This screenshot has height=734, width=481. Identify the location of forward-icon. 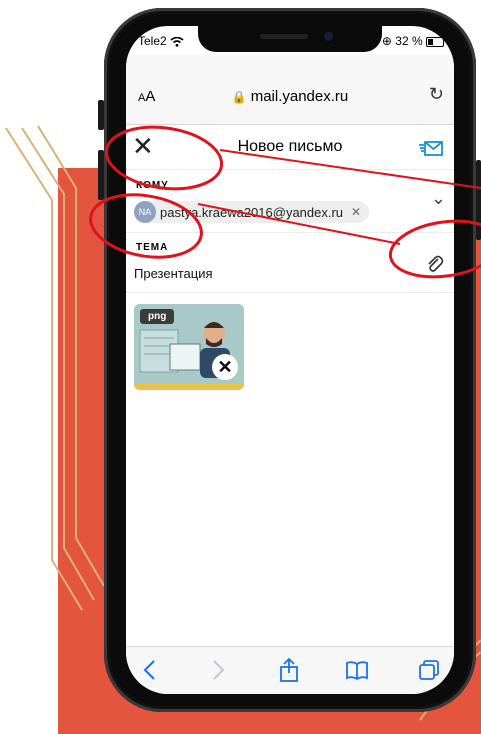
(217, 670).